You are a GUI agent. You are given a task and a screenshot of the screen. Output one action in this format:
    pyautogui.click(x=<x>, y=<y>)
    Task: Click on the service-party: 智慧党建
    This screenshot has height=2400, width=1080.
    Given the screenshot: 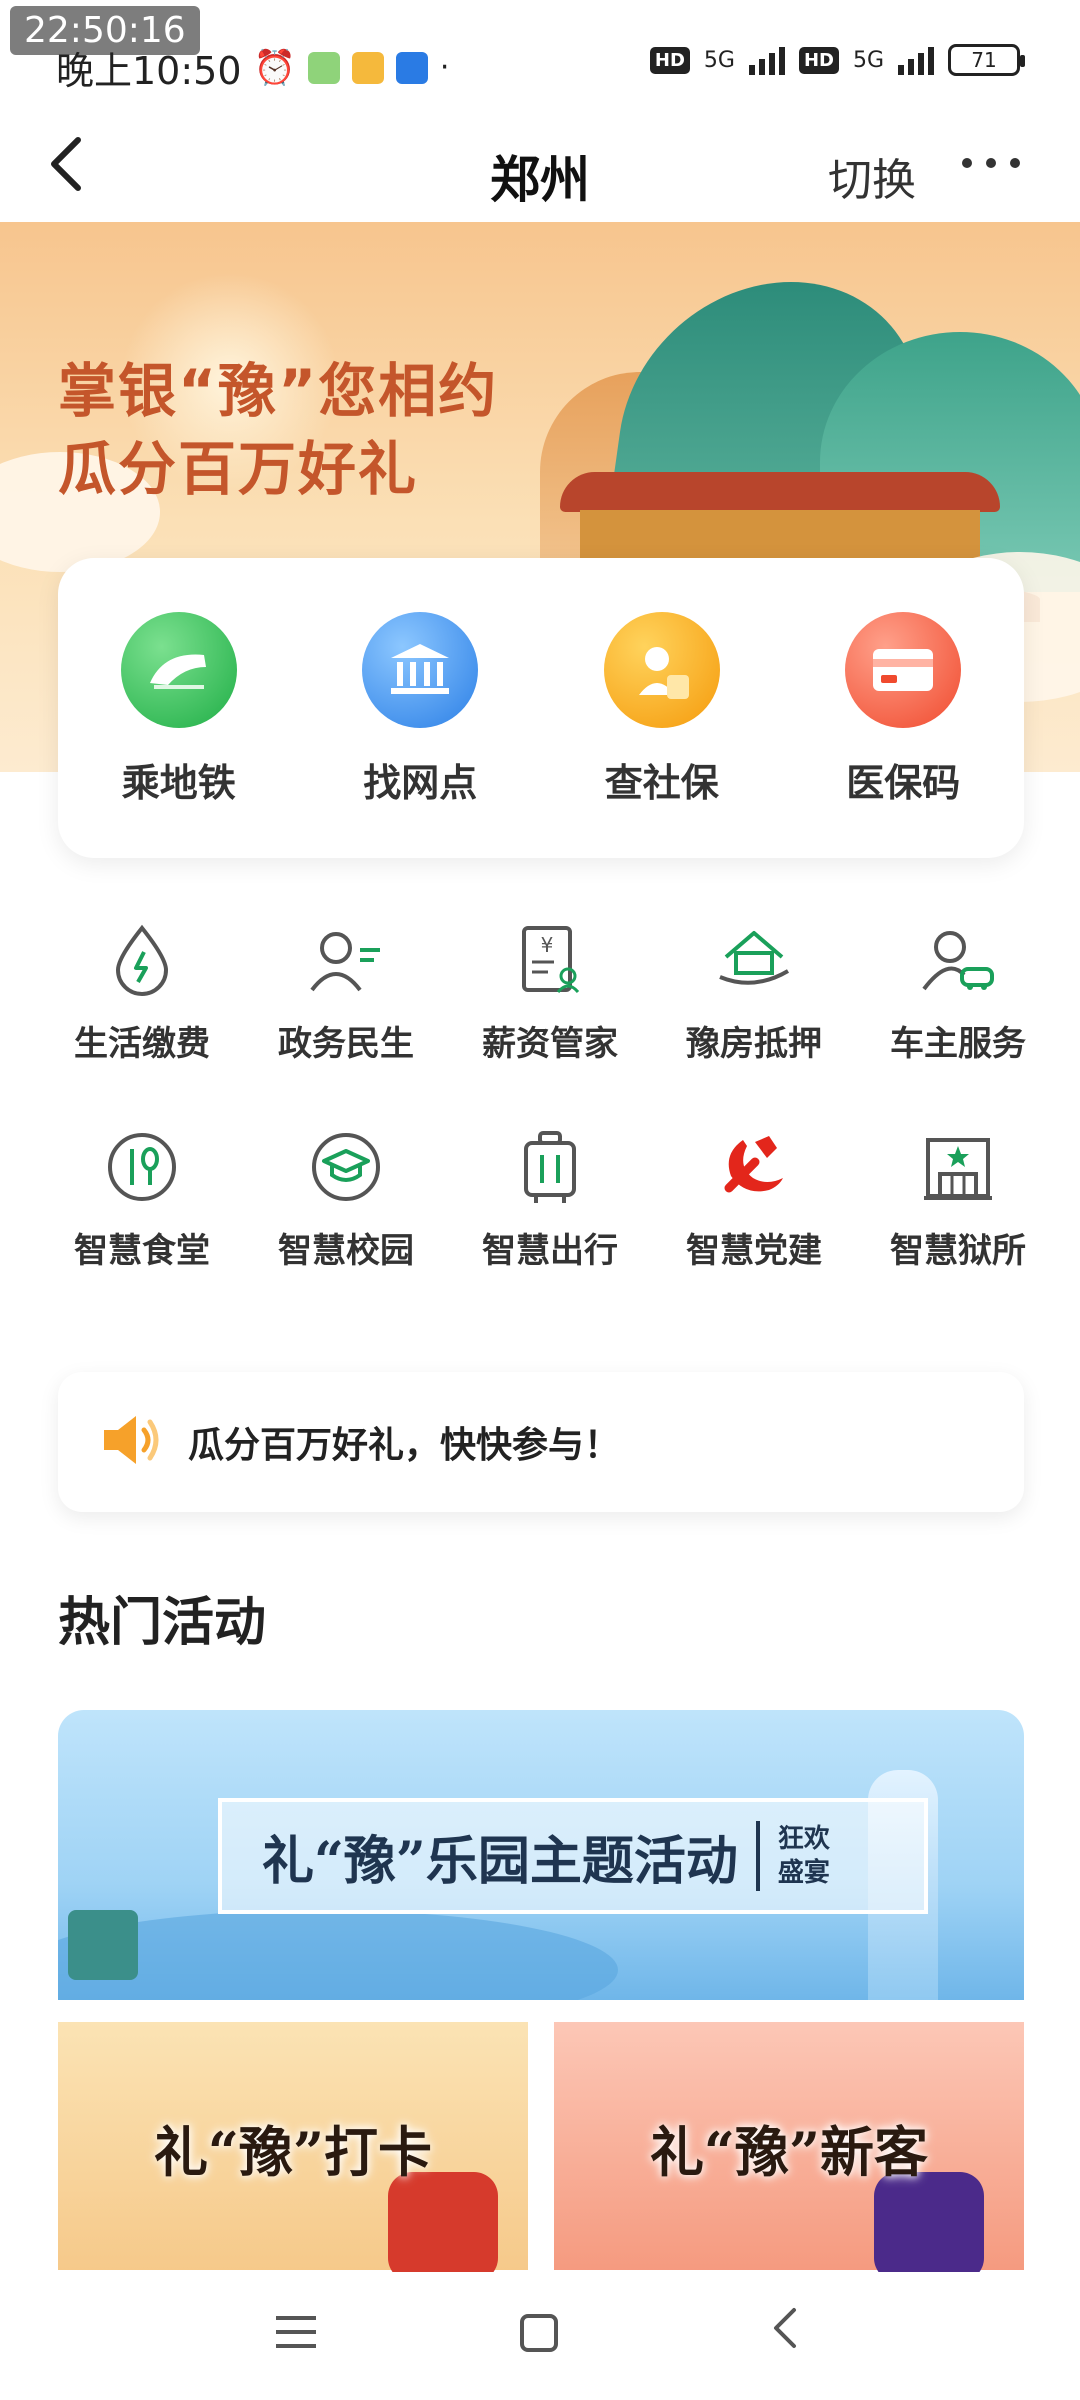 What is the action you would take?
    pyautogui.click(x=754, y=1199)
    